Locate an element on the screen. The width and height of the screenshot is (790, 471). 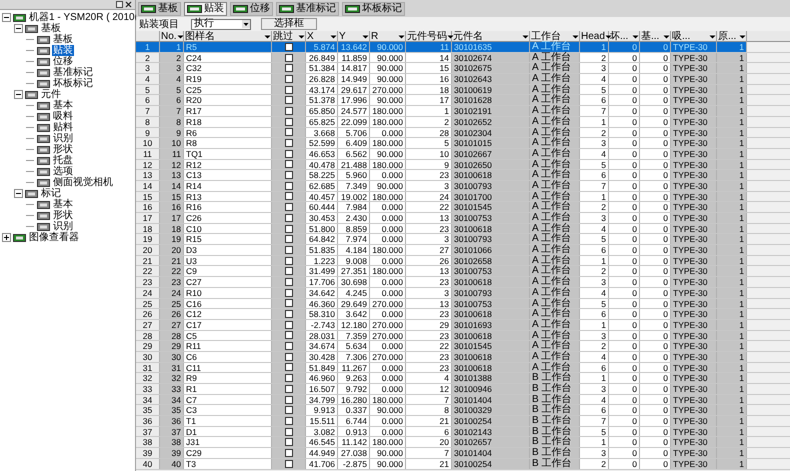
tab: 位移 is located at coordinates (251, 9).